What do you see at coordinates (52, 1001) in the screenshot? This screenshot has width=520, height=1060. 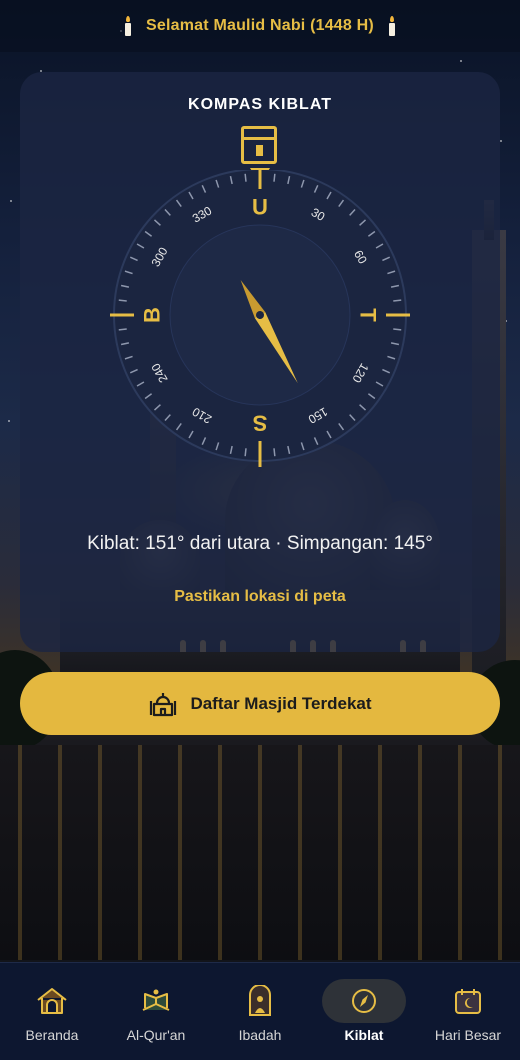 I see `home-icon` at bounding box center [52, 1001].